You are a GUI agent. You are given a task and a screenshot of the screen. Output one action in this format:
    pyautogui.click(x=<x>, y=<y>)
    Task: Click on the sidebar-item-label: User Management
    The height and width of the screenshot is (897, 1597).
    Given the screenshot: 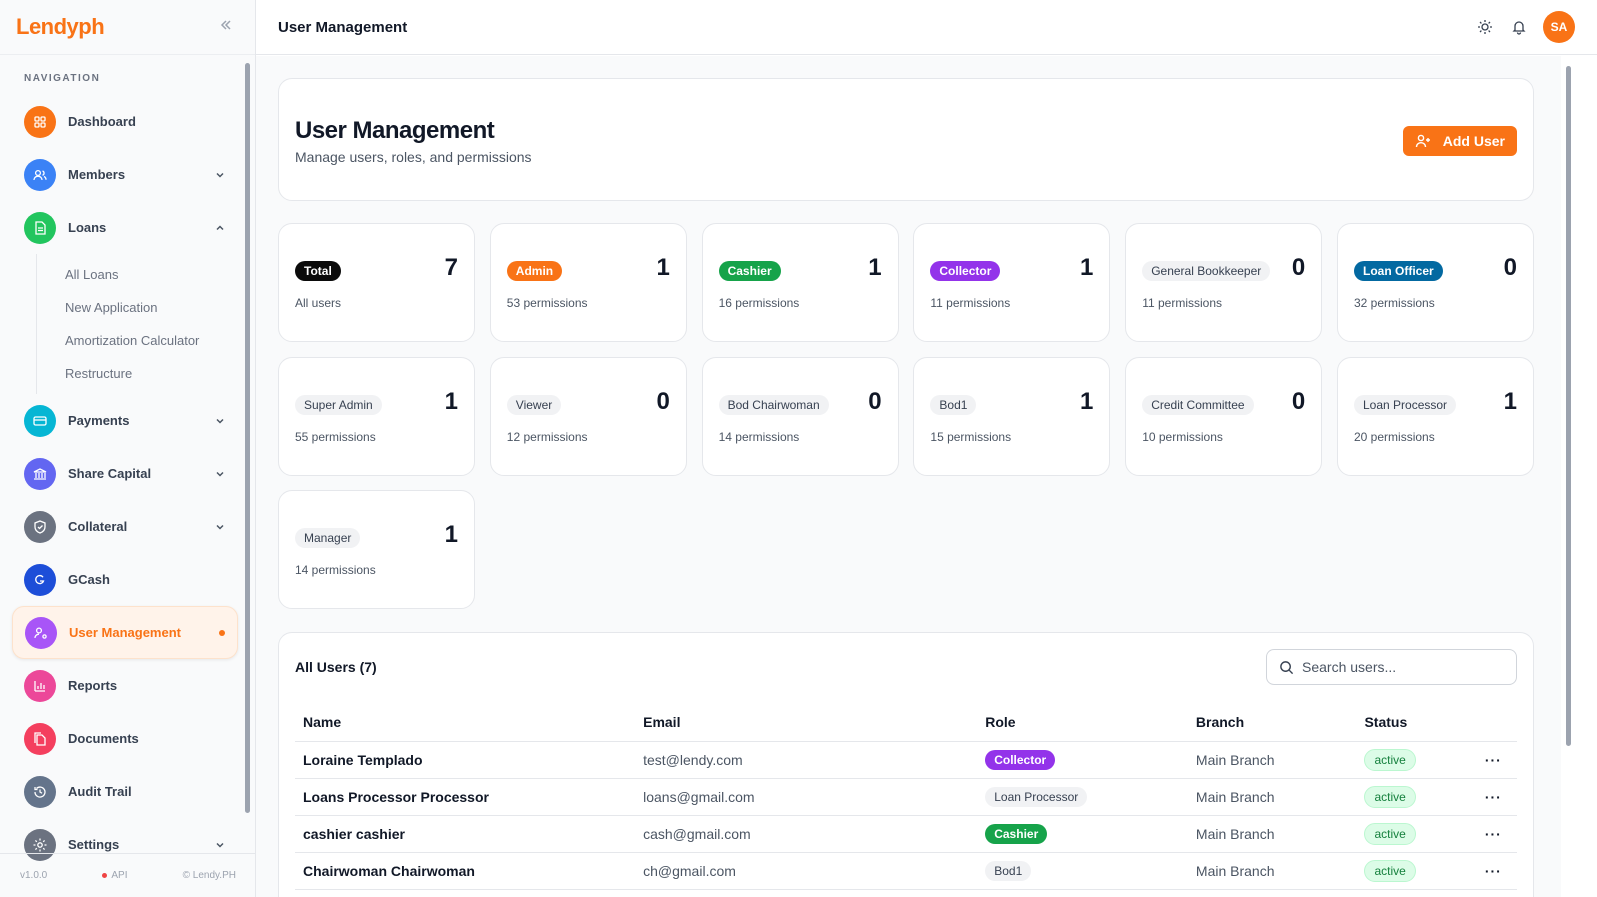 What is the action you would take?
    pyautogui.click(x=125, y=632)
    